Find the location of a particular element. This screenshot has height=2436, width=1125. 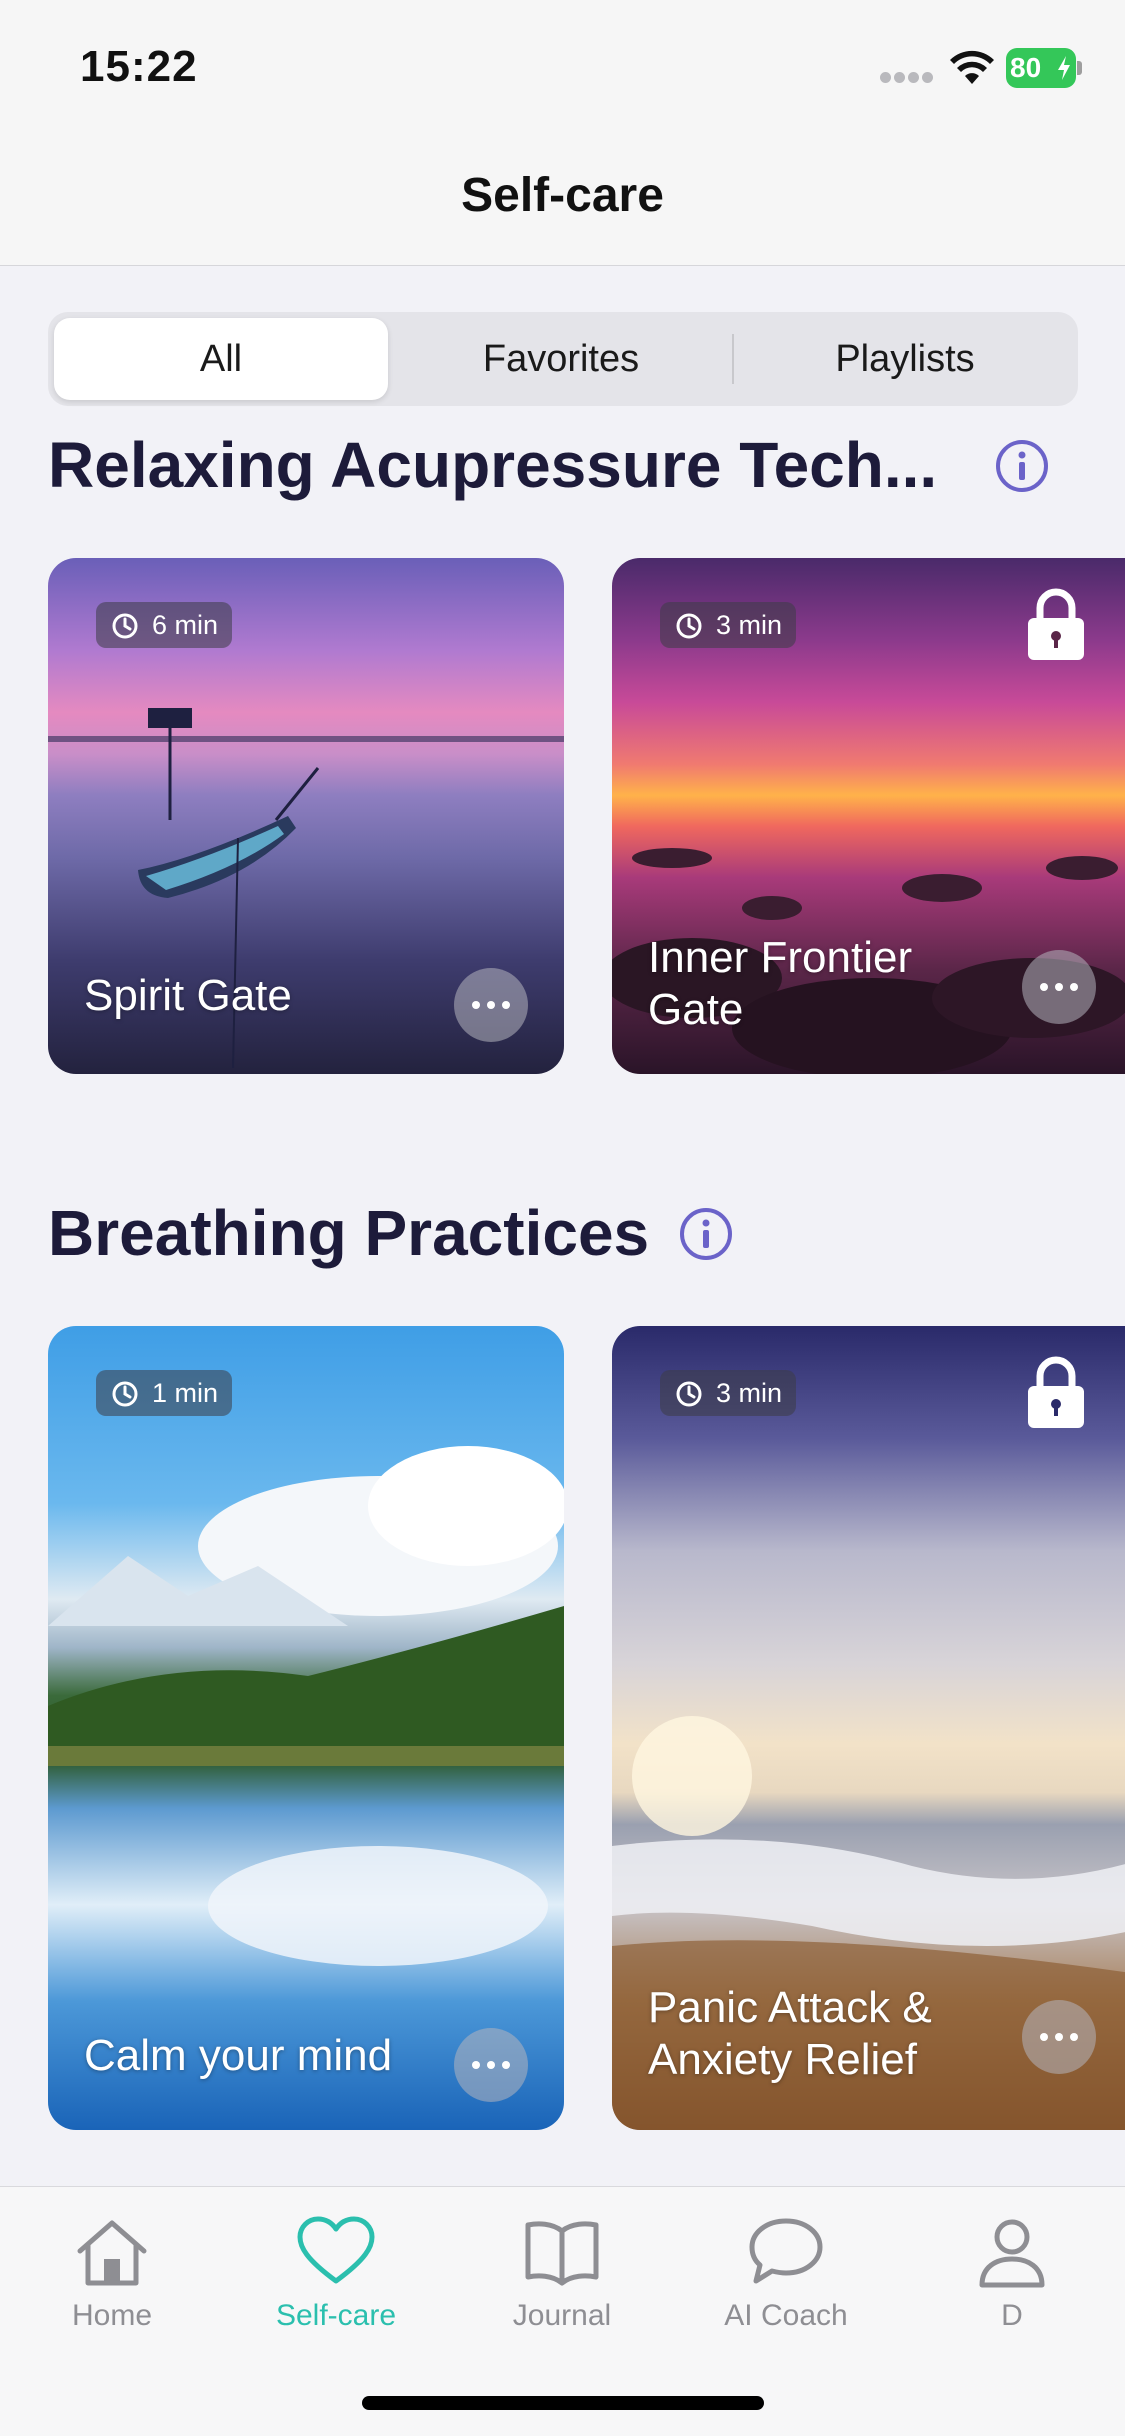

navigation-bar: Self-care is located at coordinates (562, 203).